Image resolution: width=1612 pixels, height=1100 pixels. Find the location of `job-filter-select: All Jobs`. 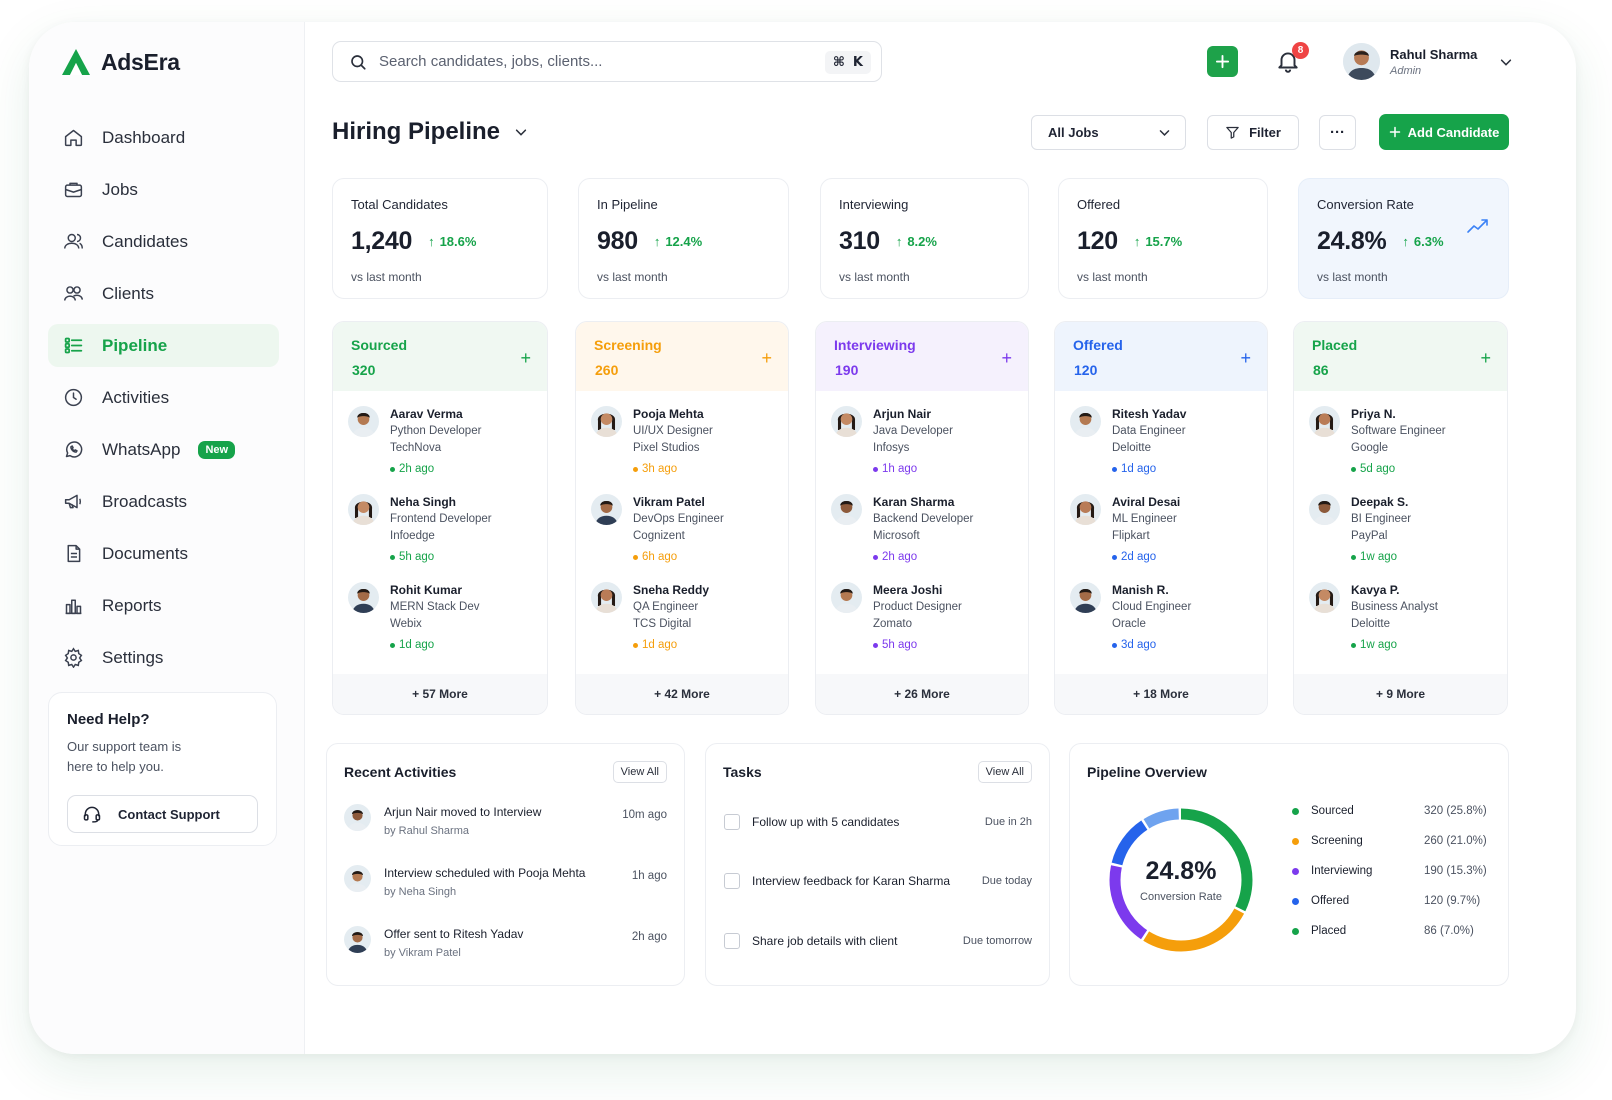

job-filter-select: All Jobs is located at coordinates (1108, 132).